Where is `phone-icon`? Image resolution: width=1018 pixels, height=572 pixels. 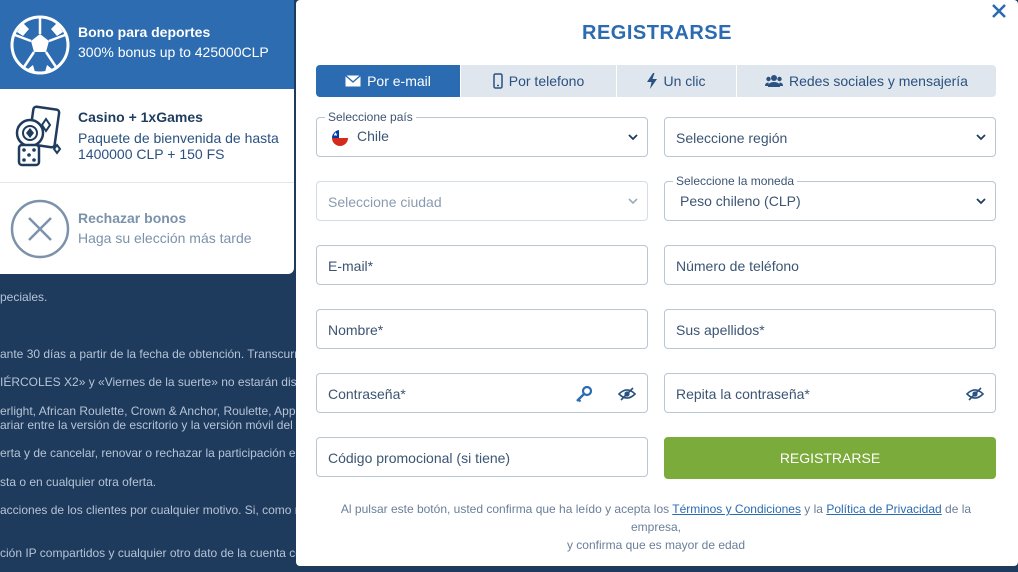
phone-icon is located at coordinates (498, 81).